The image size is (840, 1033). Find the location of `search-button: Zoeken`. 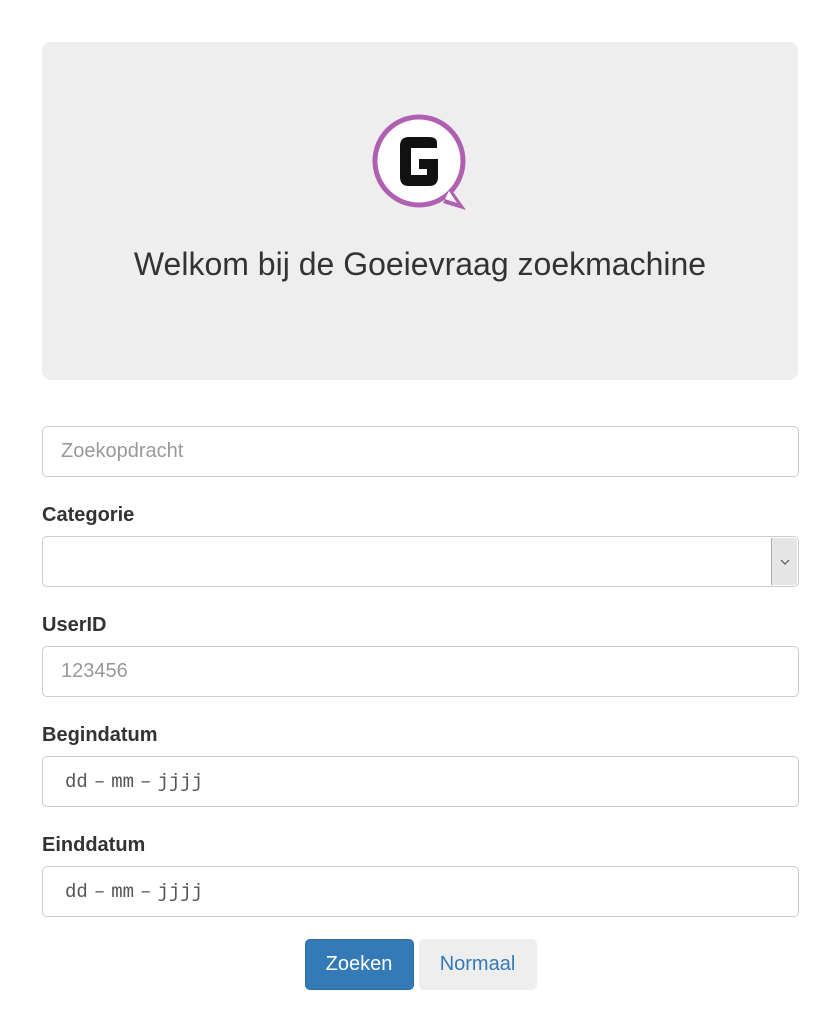

search-button: Zoeken is located at coordinates (359, 964).